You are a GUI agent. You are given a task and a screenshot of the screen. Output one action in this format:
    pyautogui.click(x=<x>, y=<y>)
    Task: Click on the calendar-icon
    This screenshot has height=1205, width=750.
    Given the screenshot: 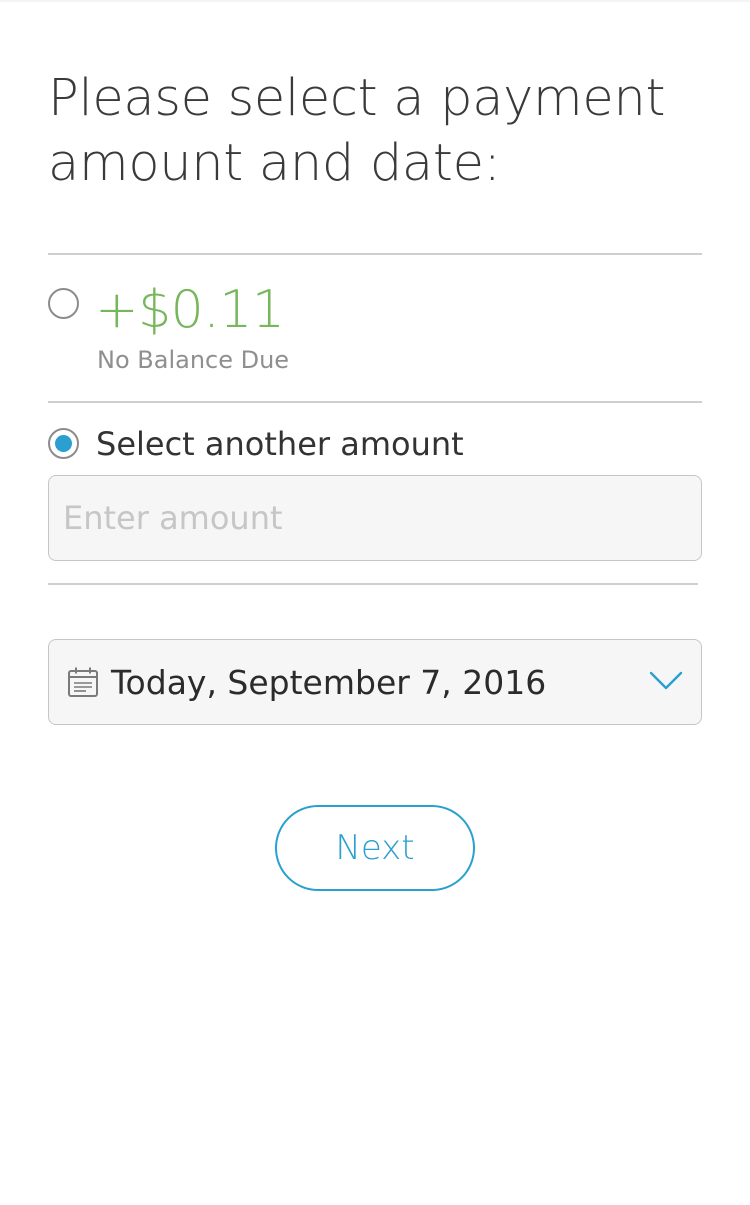 What is the action you would take?
    pyautogui.click(x=83, y=682)
    